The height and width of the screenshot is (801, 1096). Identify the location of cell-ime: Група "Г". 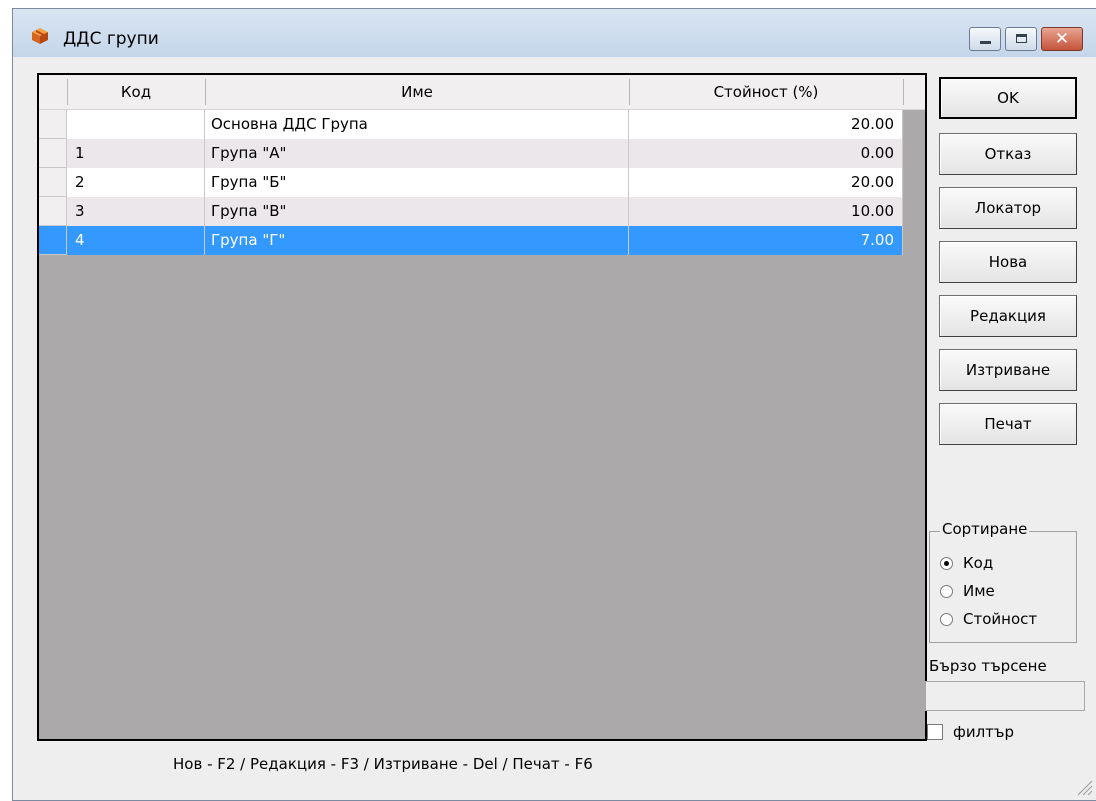
(417, 240).